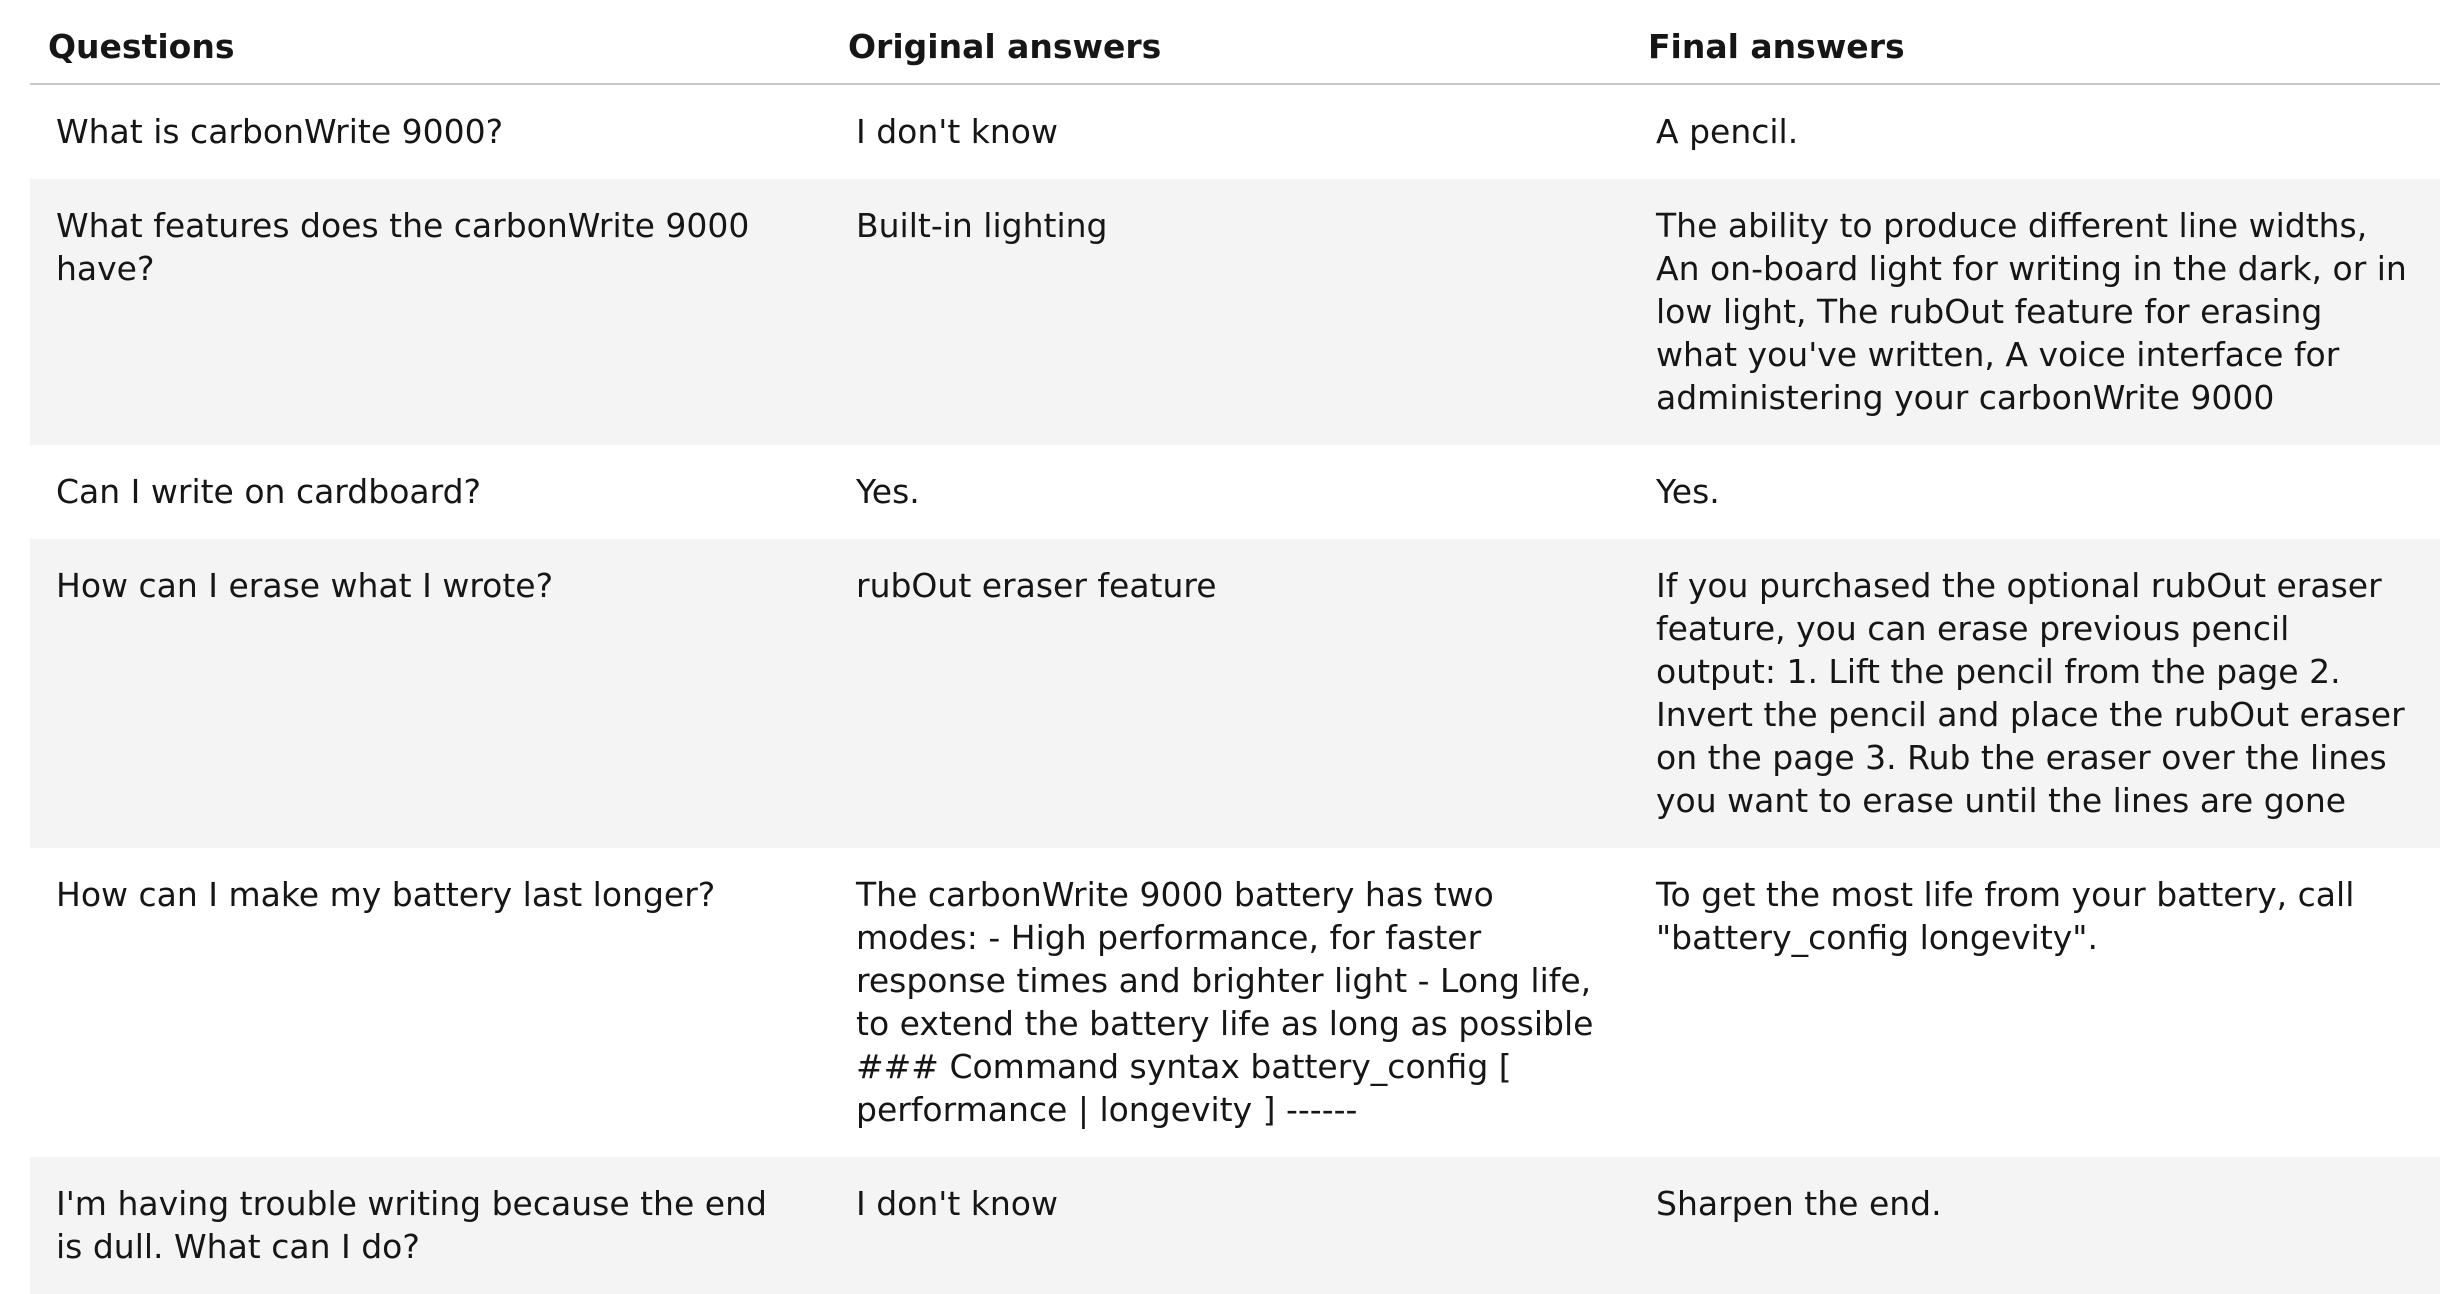 This screenshot has width=2461, height=1294. Describe the element at coordinates (430, 131) in the screenshot. I see `question-cell: What is carbonWrite 9000?` at that location.